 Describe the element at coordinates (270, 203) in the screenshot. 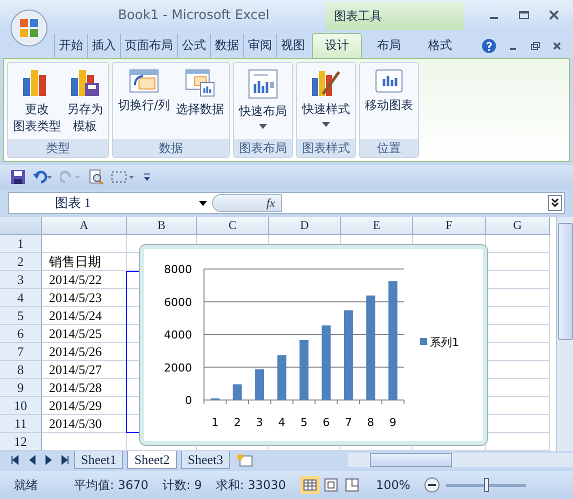

I see `insert-function-button: fx` at that location.